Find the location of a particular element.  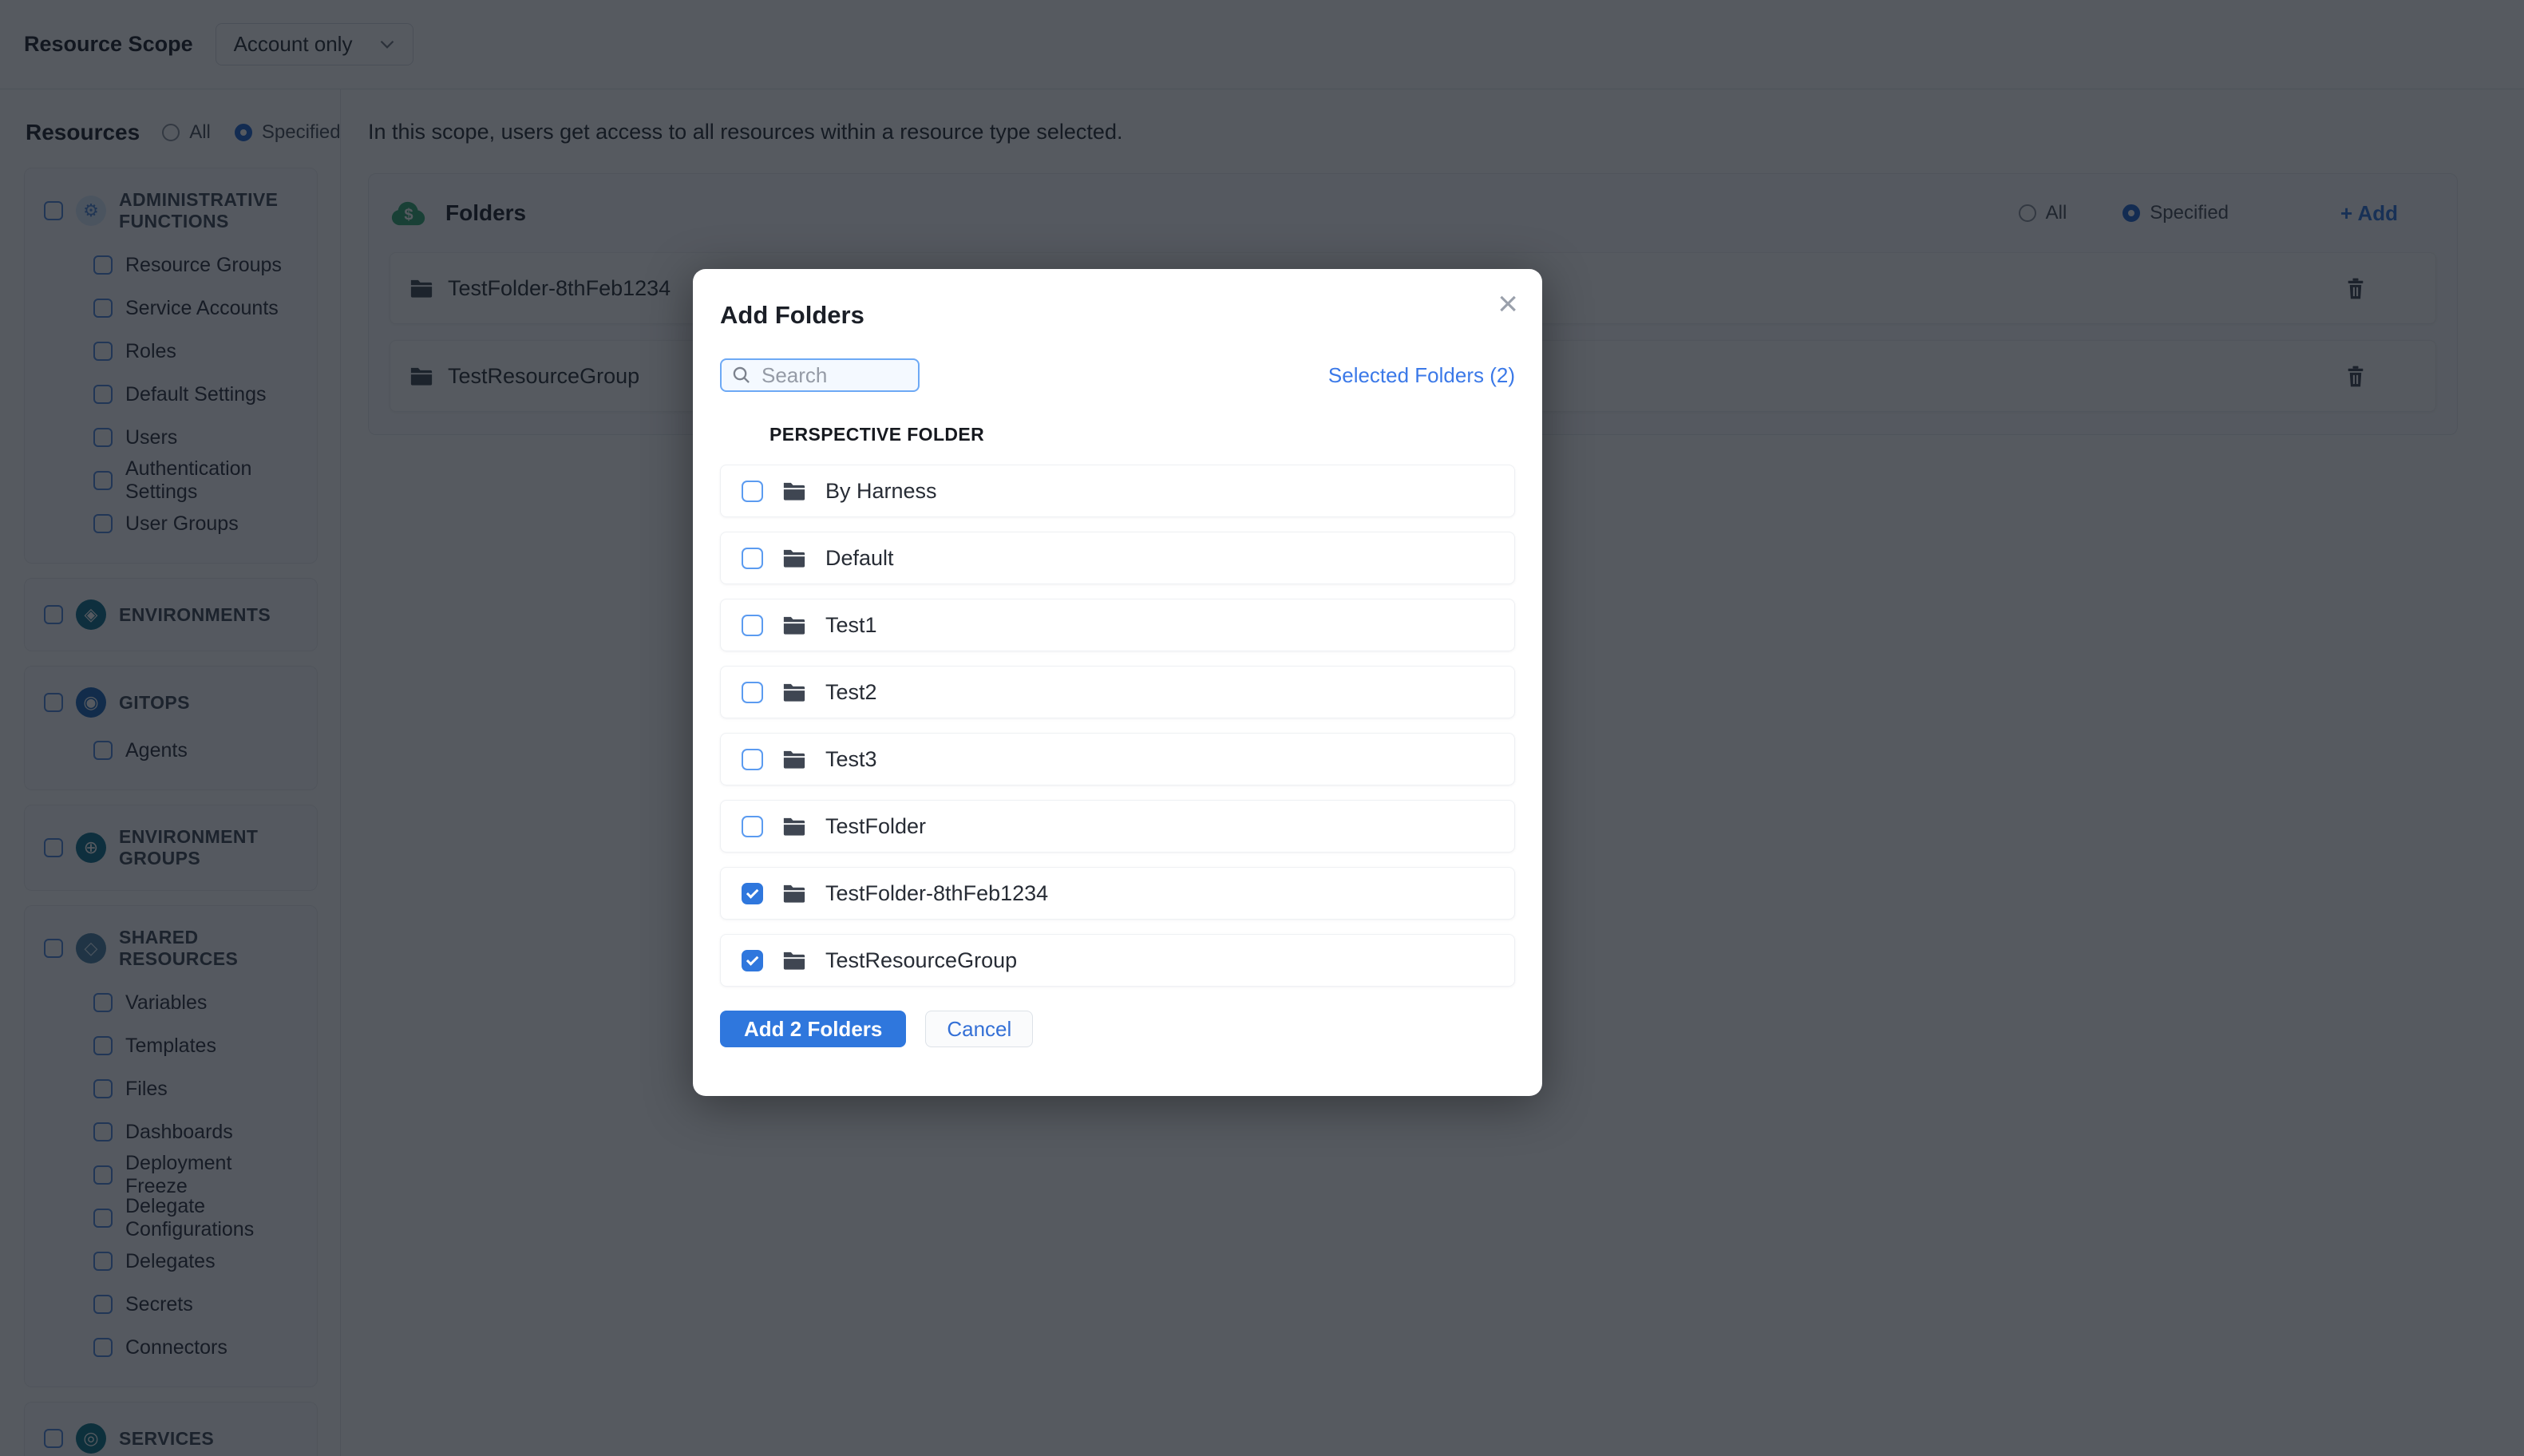

modal-folder-label: TestFolder-8thFeb1234 is located at coordinates (937, 893).